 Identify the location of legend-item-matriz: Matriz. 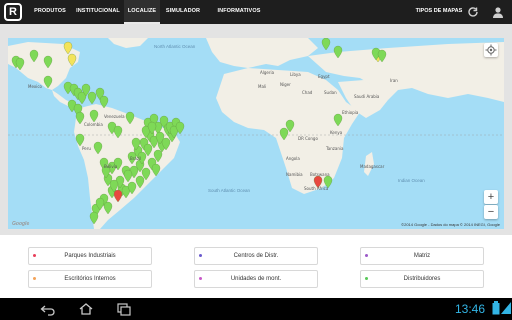
(422, 256).